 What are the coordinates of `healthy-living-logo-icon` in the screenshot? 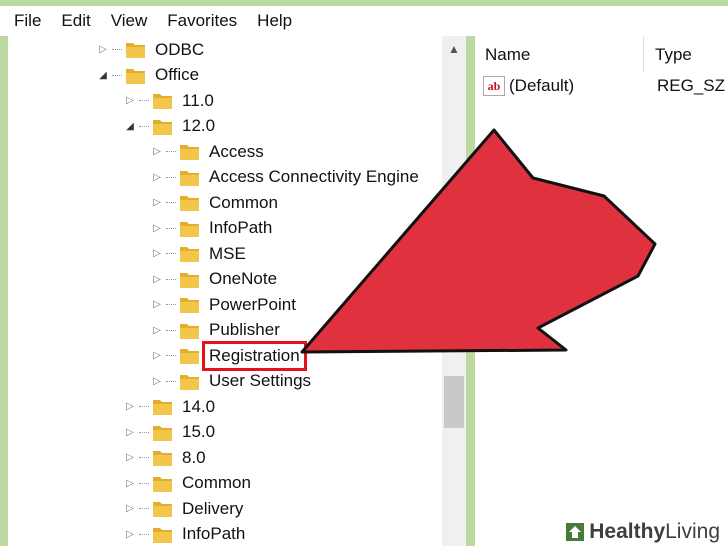 It's located at (575, 532).